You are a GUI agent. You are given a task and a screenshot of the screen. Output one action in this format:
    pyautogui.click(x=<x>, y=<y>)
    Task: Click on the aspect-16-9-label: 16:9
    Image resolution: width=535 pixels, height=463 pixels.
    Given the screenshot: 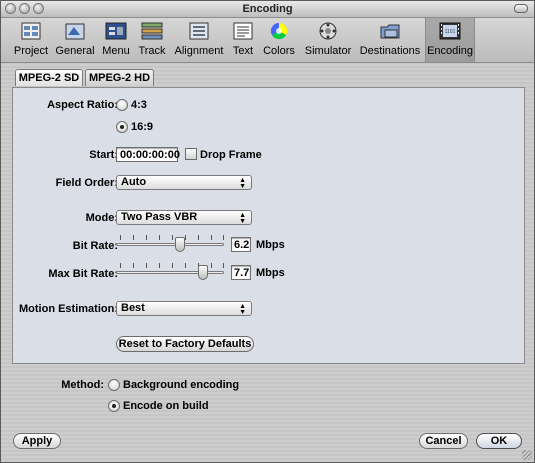 What is the action you would take?
    pyautogui.click(x=142, y=127)
    